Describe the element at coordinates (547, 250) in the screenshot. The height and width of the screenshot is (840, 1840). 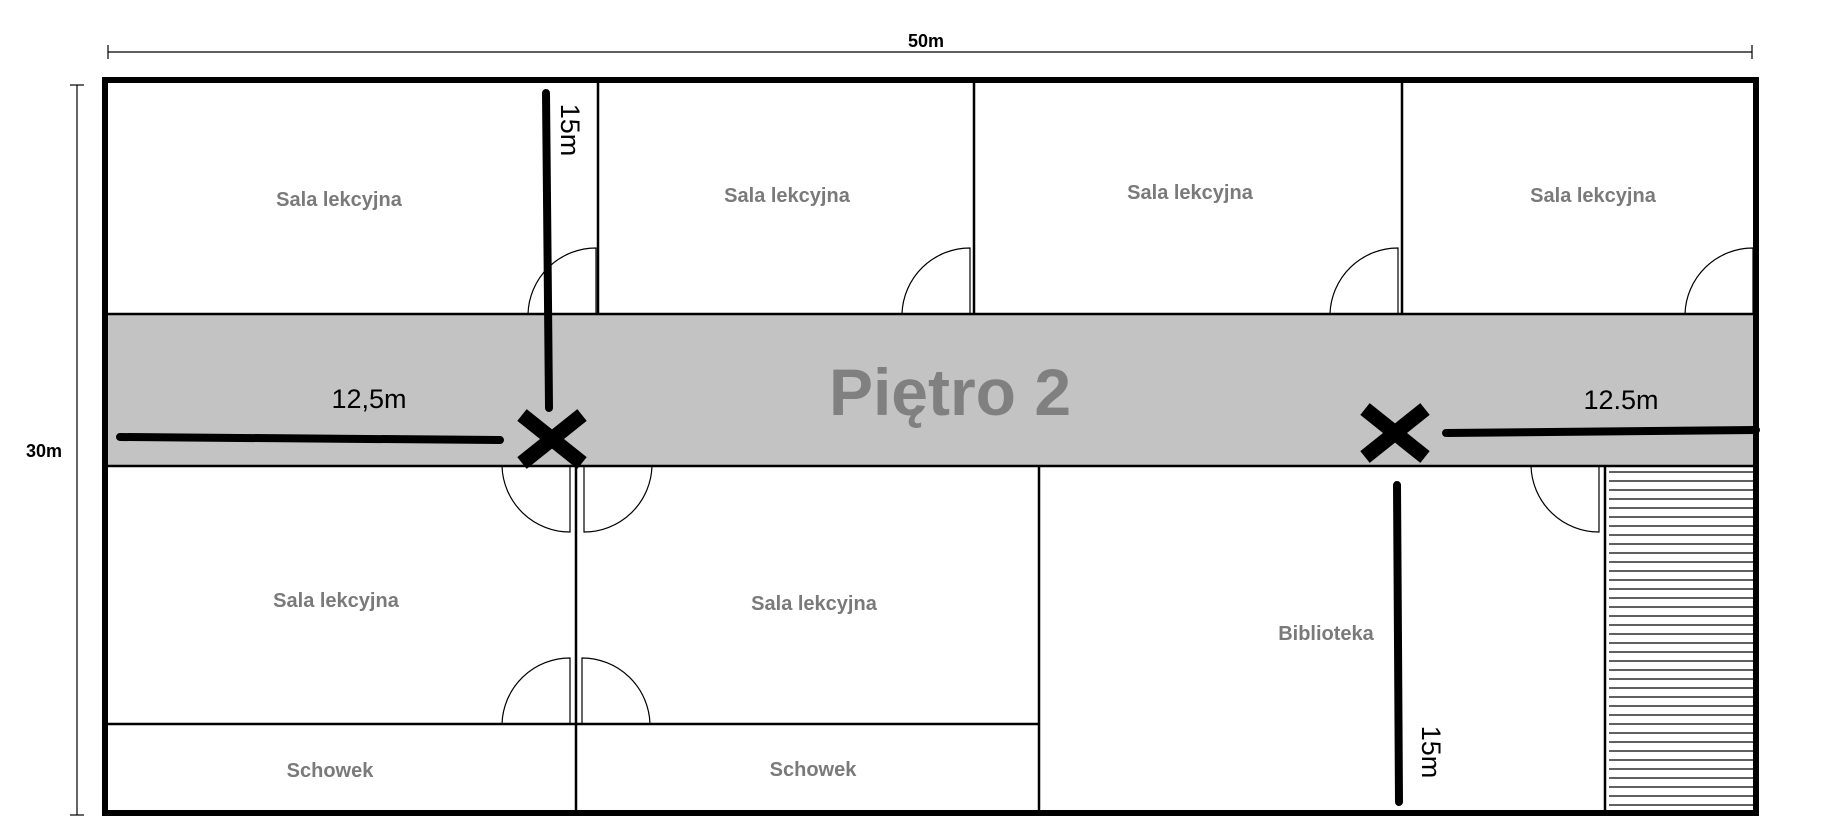
I see `measure-line-left-vertical` at that location.